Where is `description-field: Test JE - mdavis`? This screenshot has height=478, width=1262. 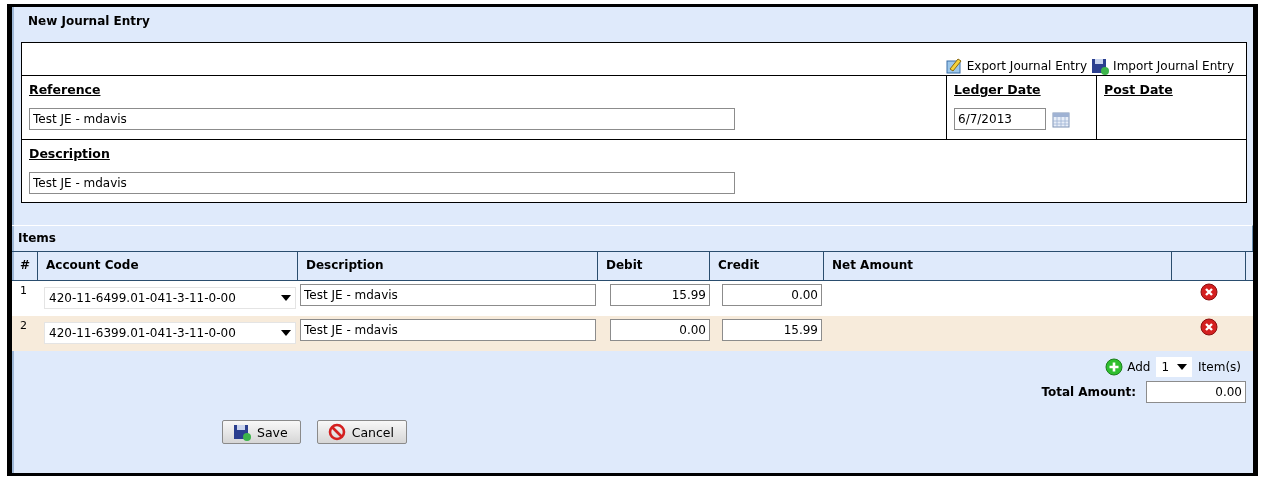
description-field: Test JE - mdavis is located at coordinates (382, 183).